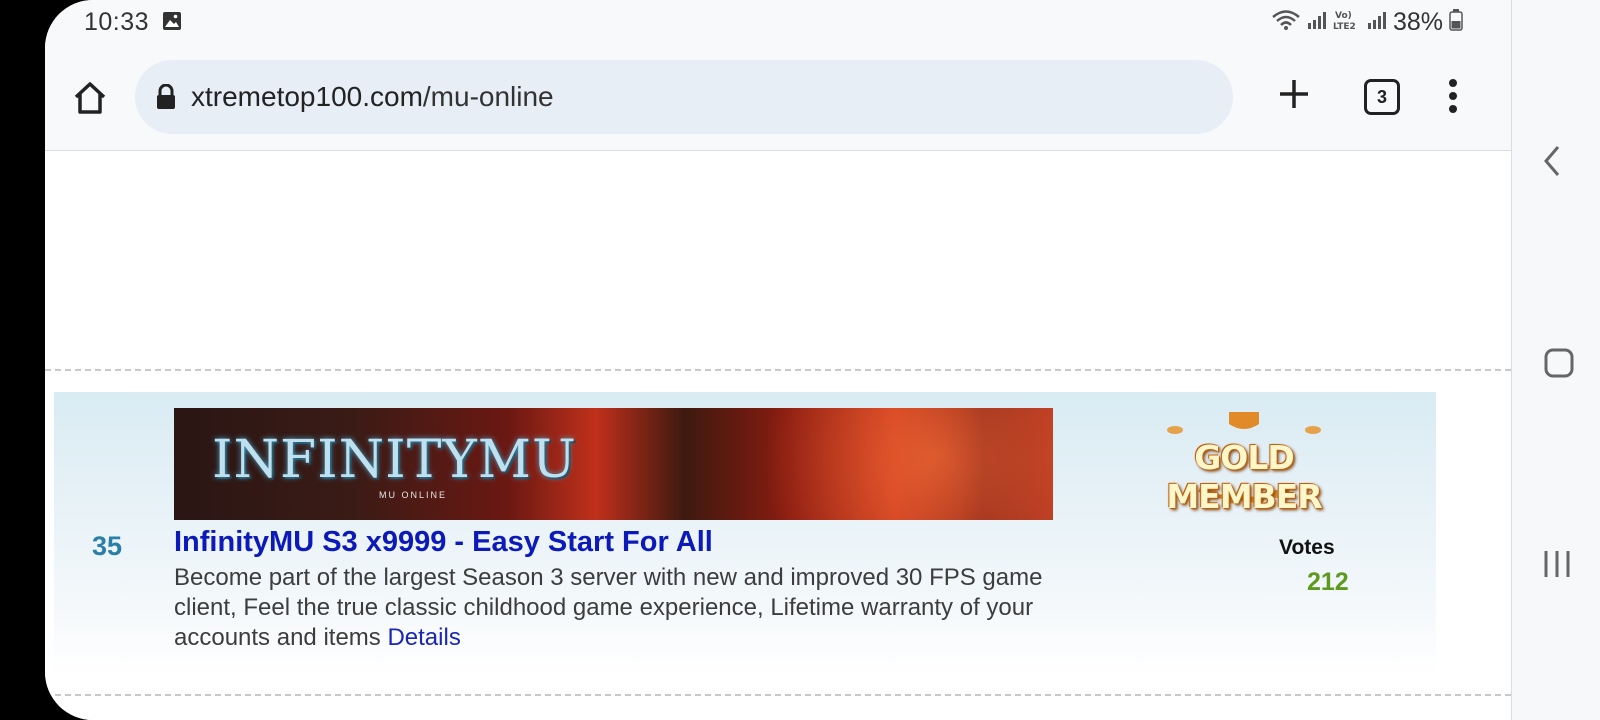 The width and height of the screenshot is (1600, 720). What do you see at coordinates (1453, 96) in the screenshot?
I see `more-vert-icon` at bounding box center [1453, 96].